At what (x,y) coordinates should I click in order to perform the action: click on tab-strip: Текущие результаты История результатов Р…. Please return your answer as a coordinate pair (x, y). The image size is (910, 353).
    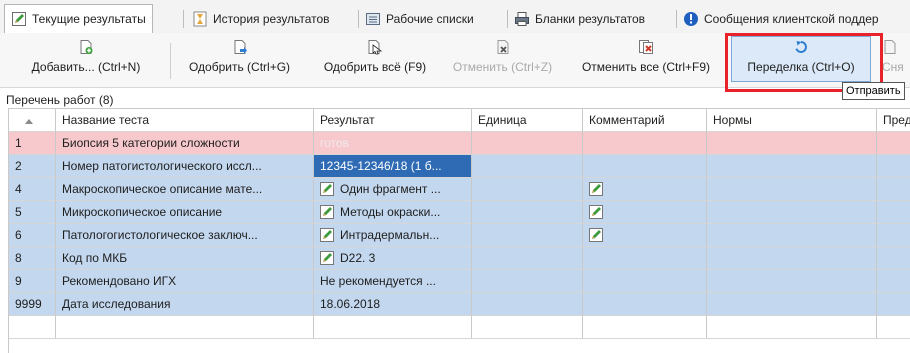
    Looking at the image, I should click on (455, 17).